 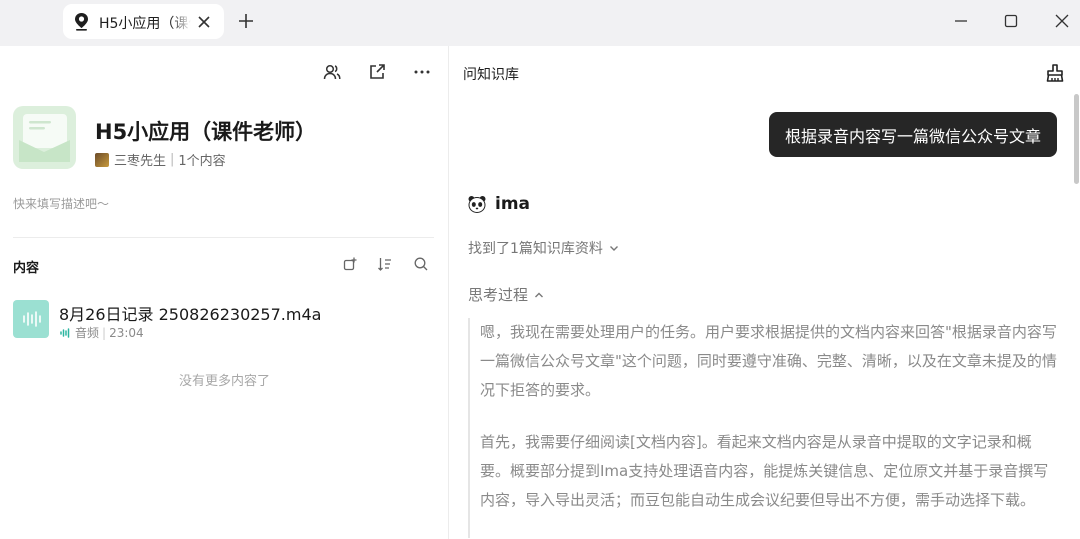 What do you see at coordinates (540, 23) in the screenshot?
I see `title-bar: H5小应用（课件老师）` at bounding box center [540, 23].